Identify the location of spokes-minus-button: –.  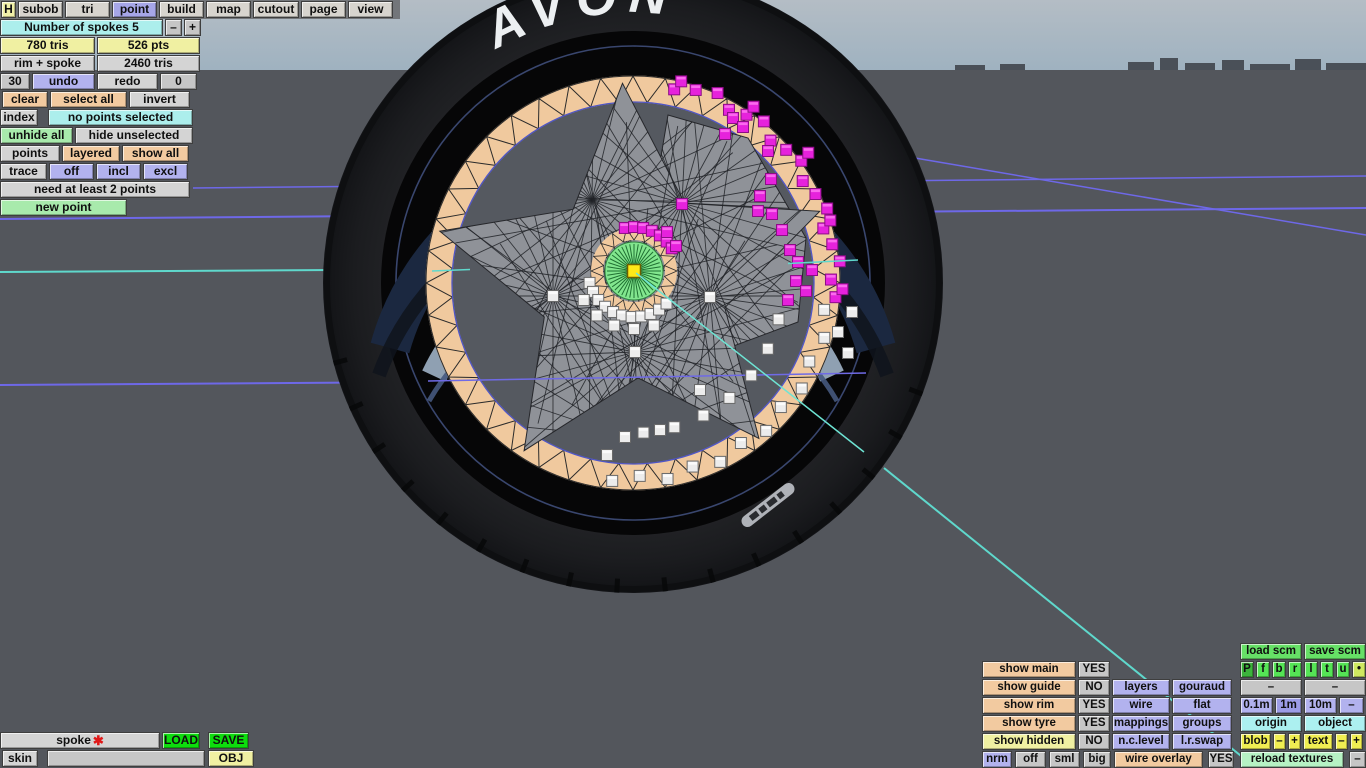
(173, 27).